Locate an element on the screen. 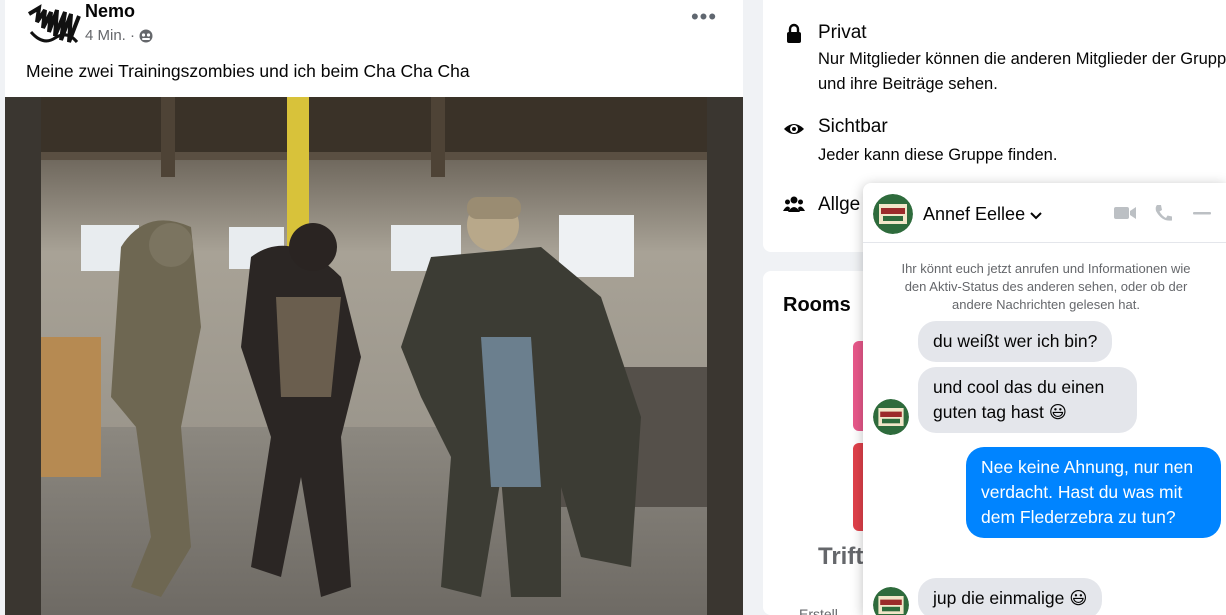 This screenshot has height=615, width=1226. chat-header: Annef Eellee is located at coordinates (1044, 213).